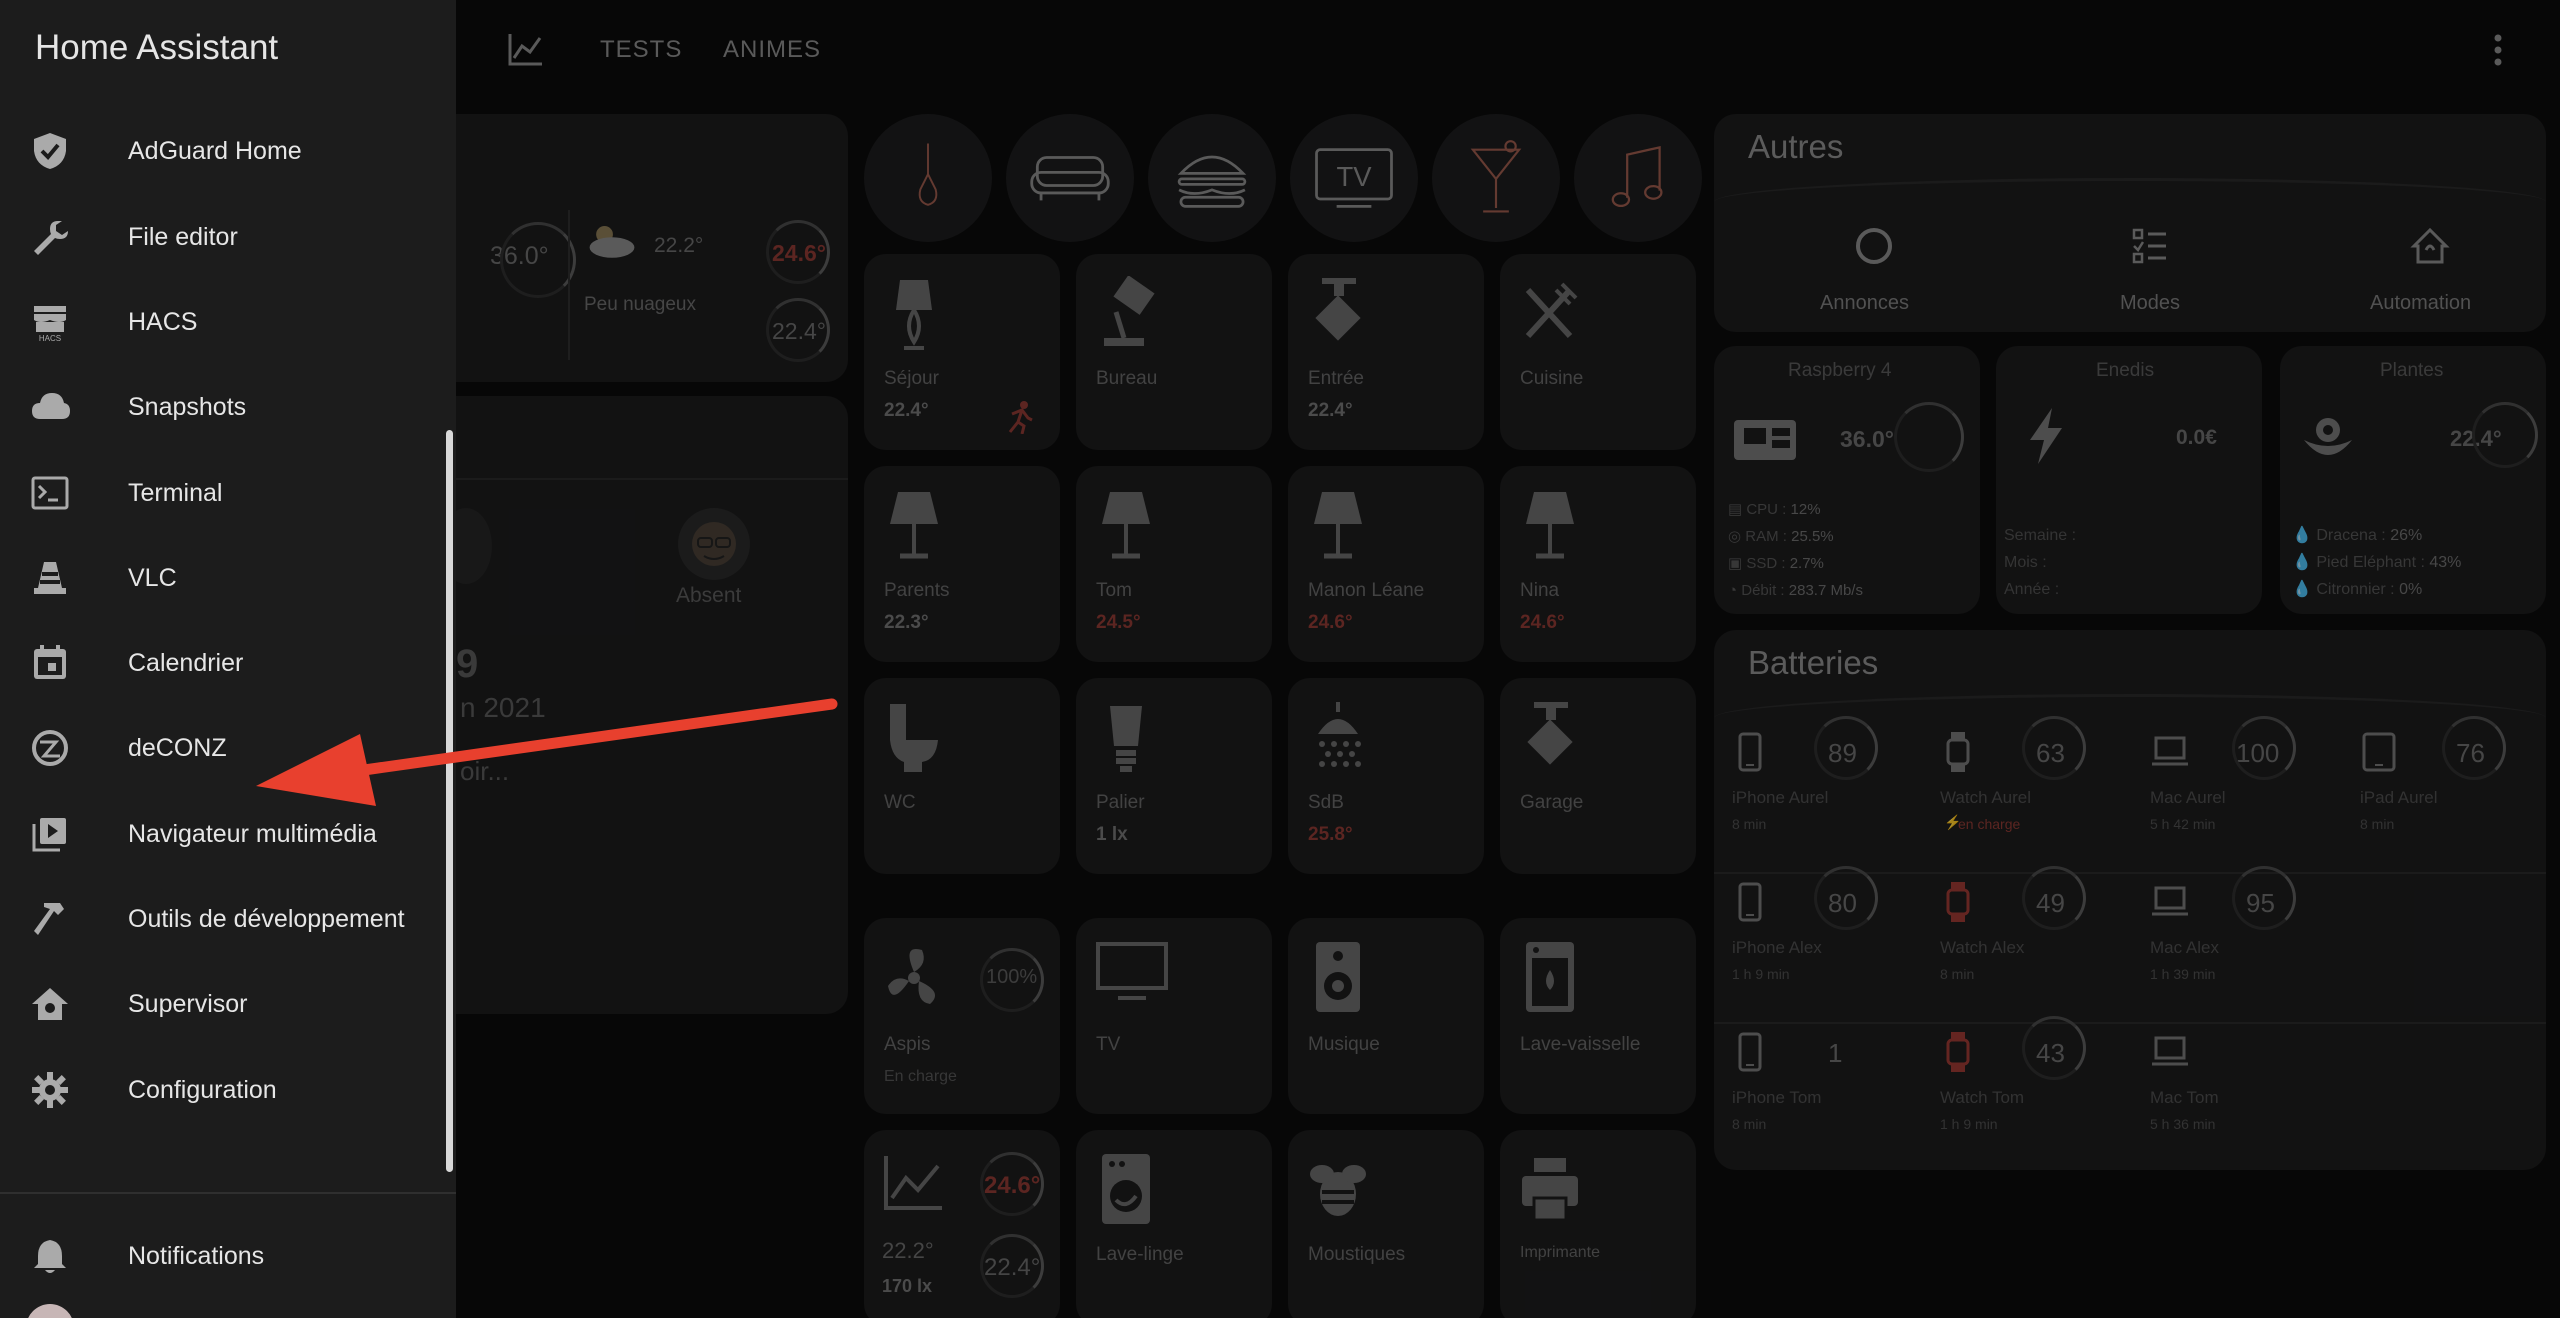 The height and width of the screenshot is (1318, 2560). I want to click on sidebar-item-label: Snapshots, so click(187, 407).